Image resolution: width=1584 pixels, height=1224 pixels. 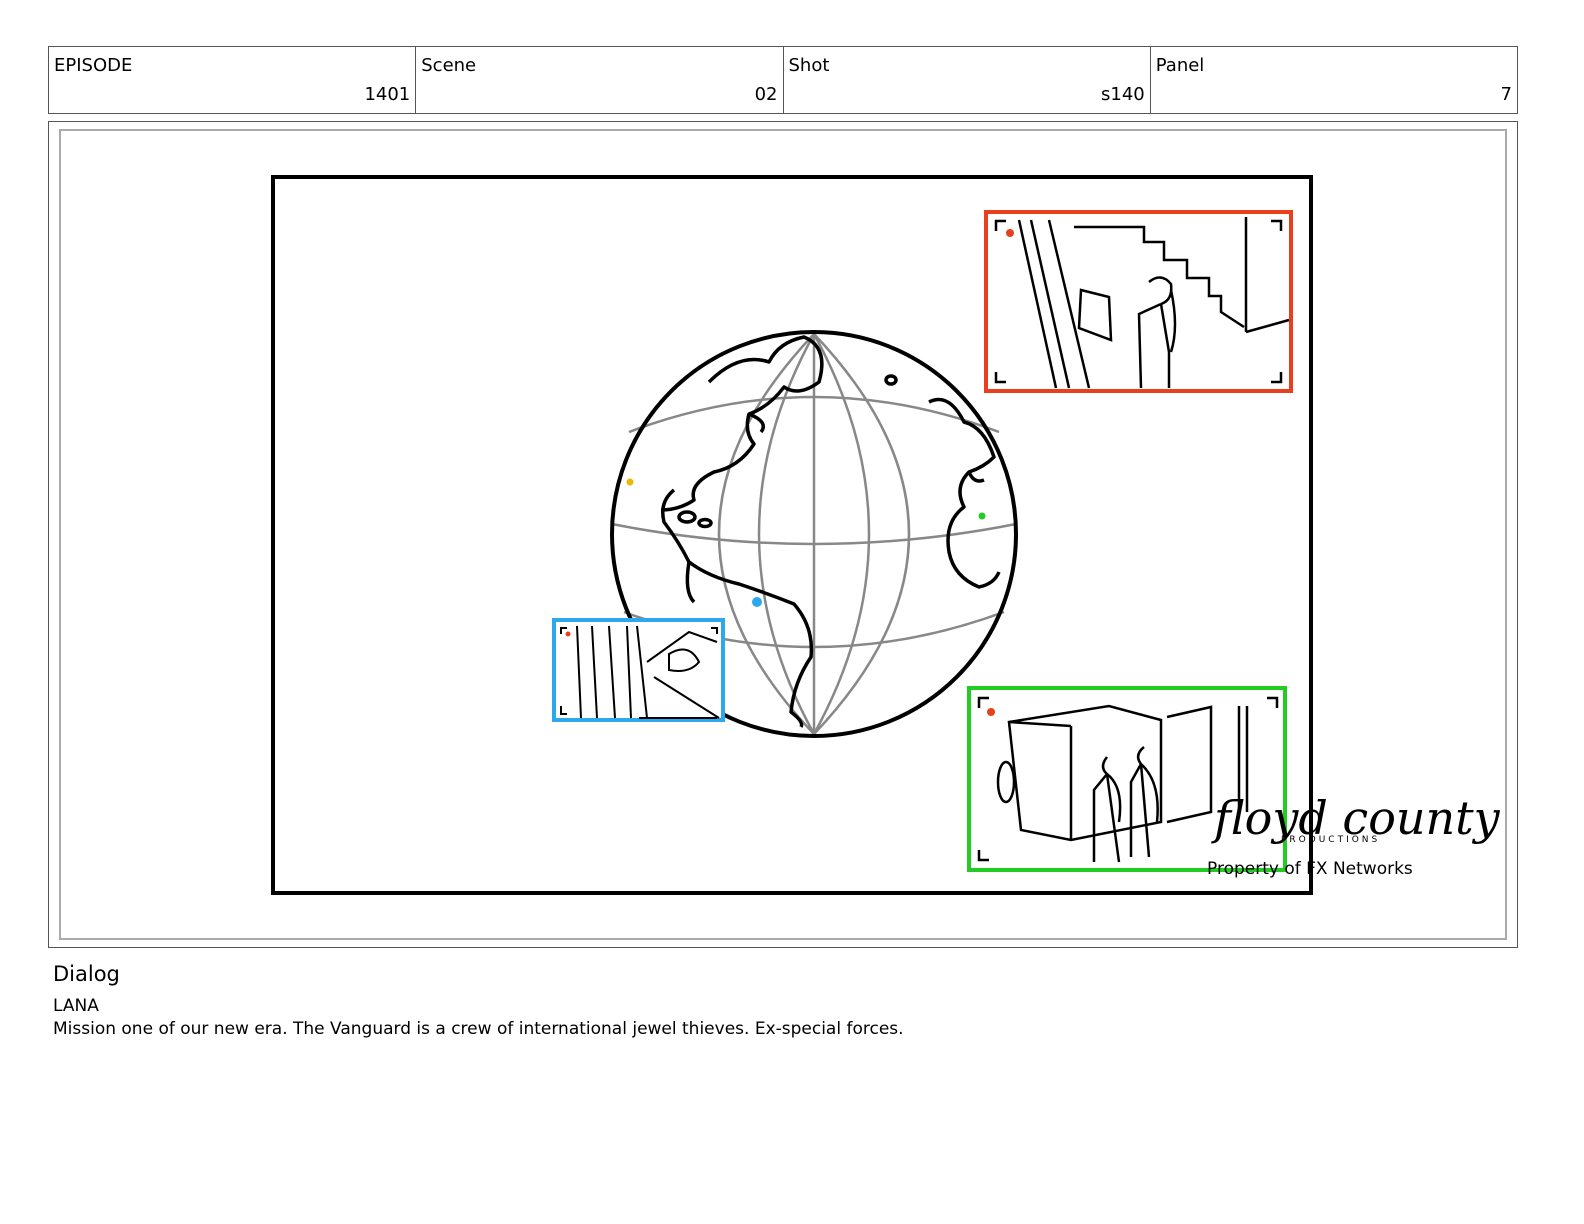 I want to click on episode-cell: EPISODE 1401, so click(x=233, y=80).